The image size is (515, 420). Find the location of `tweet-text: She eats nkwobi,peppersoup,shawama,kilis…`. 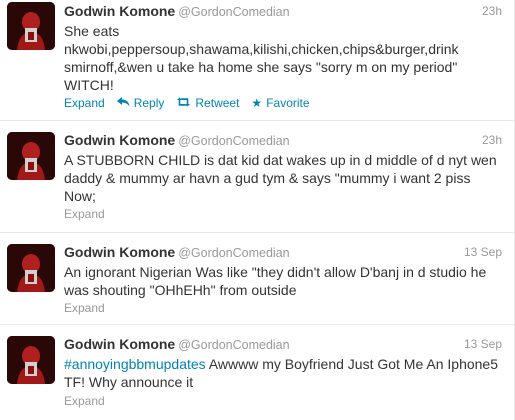

tweet-text: She eats nkwobi,peppersoup,shawama,kilis… is located at coordinates (261, 58).